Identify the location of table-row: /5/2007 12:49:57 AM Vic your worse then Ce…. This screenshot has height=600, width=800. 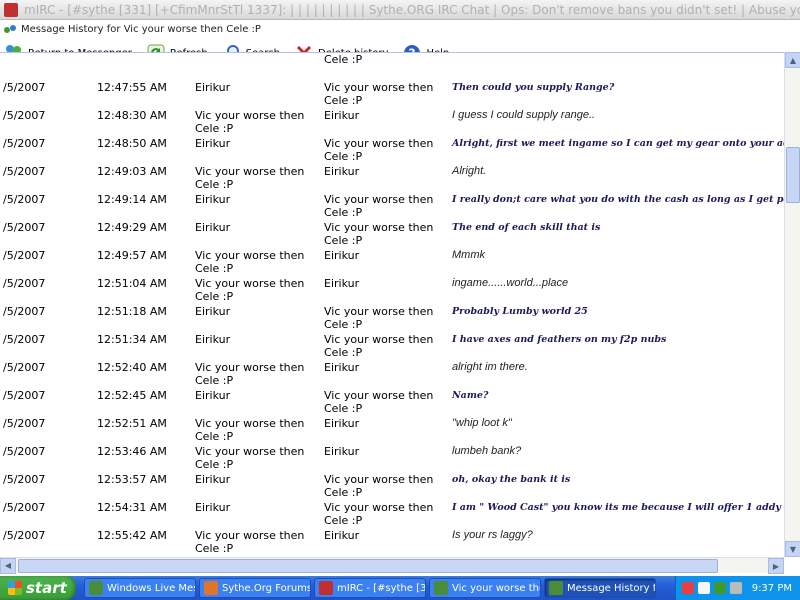
(392, 260).